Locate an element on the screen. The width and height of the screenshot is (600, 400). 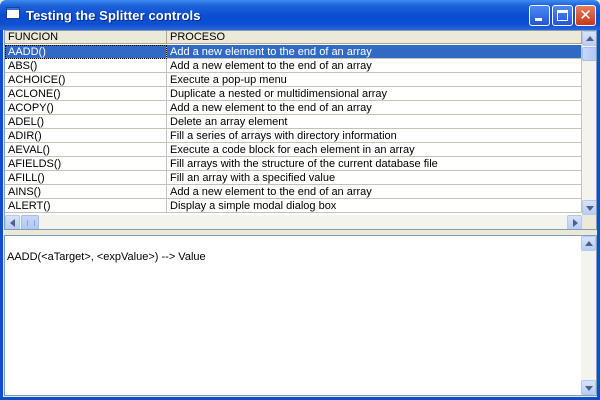
minimize-icon is located at coordinates (538, 19).